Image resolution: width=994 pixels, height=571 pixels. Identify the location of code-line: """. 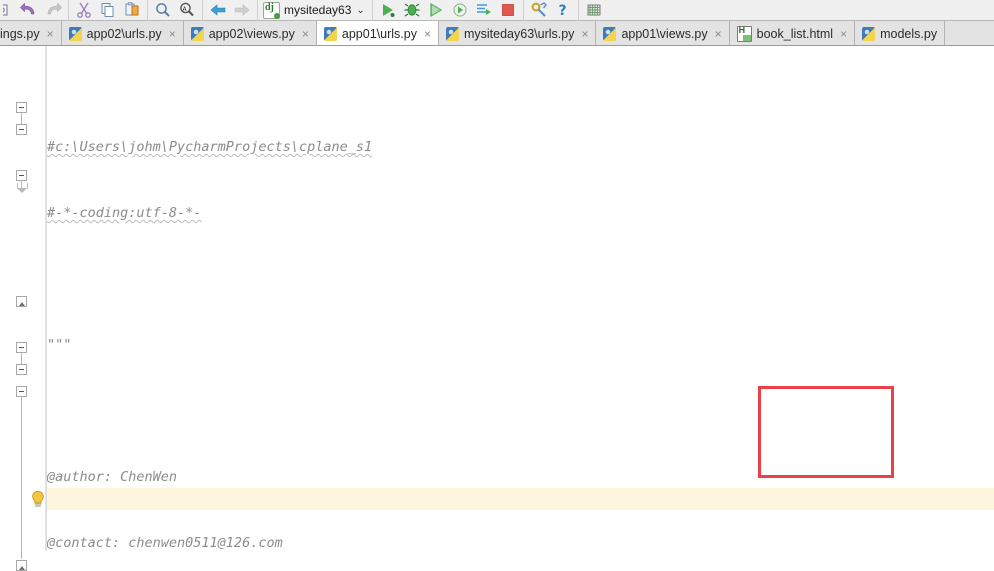
(520, 345).